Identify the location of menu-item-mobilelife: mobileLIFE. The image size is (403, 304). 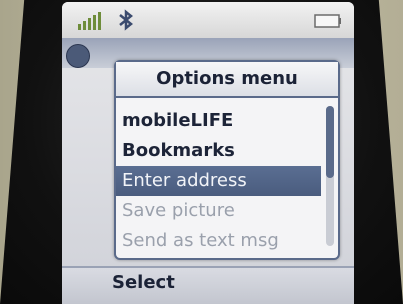
(218, 121).